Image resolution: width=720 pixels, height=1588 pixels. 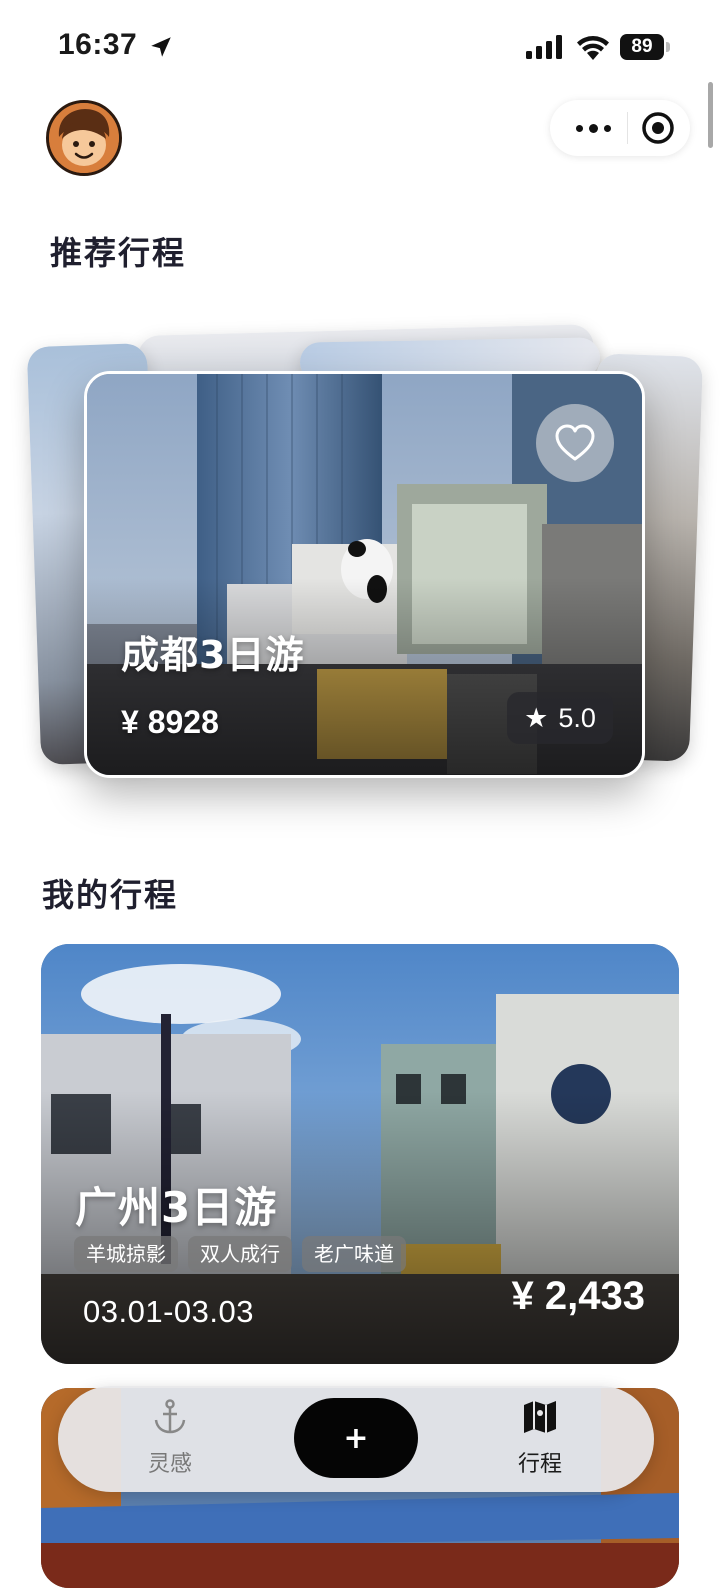 I want to click on trip-tag: 老广味道, so click(x=354, y=1254).